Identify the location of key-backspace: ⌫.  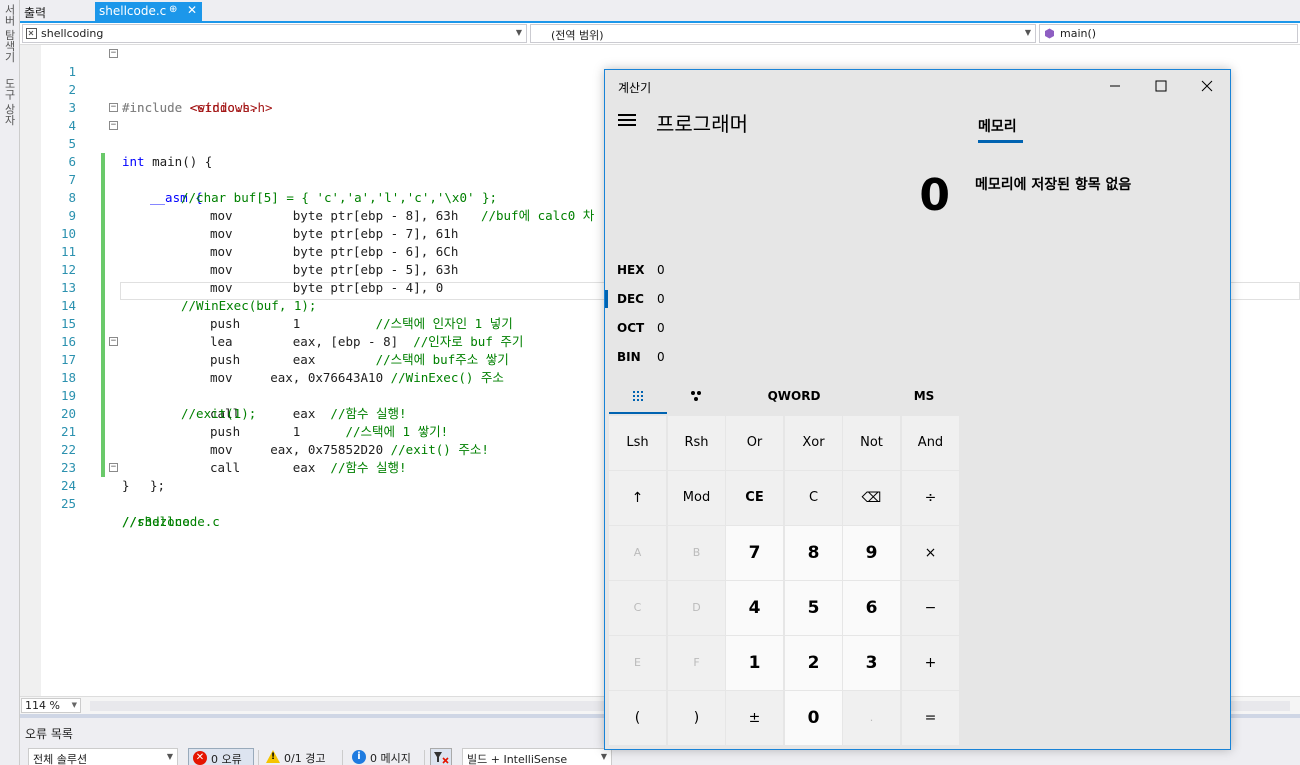
(871, 498).